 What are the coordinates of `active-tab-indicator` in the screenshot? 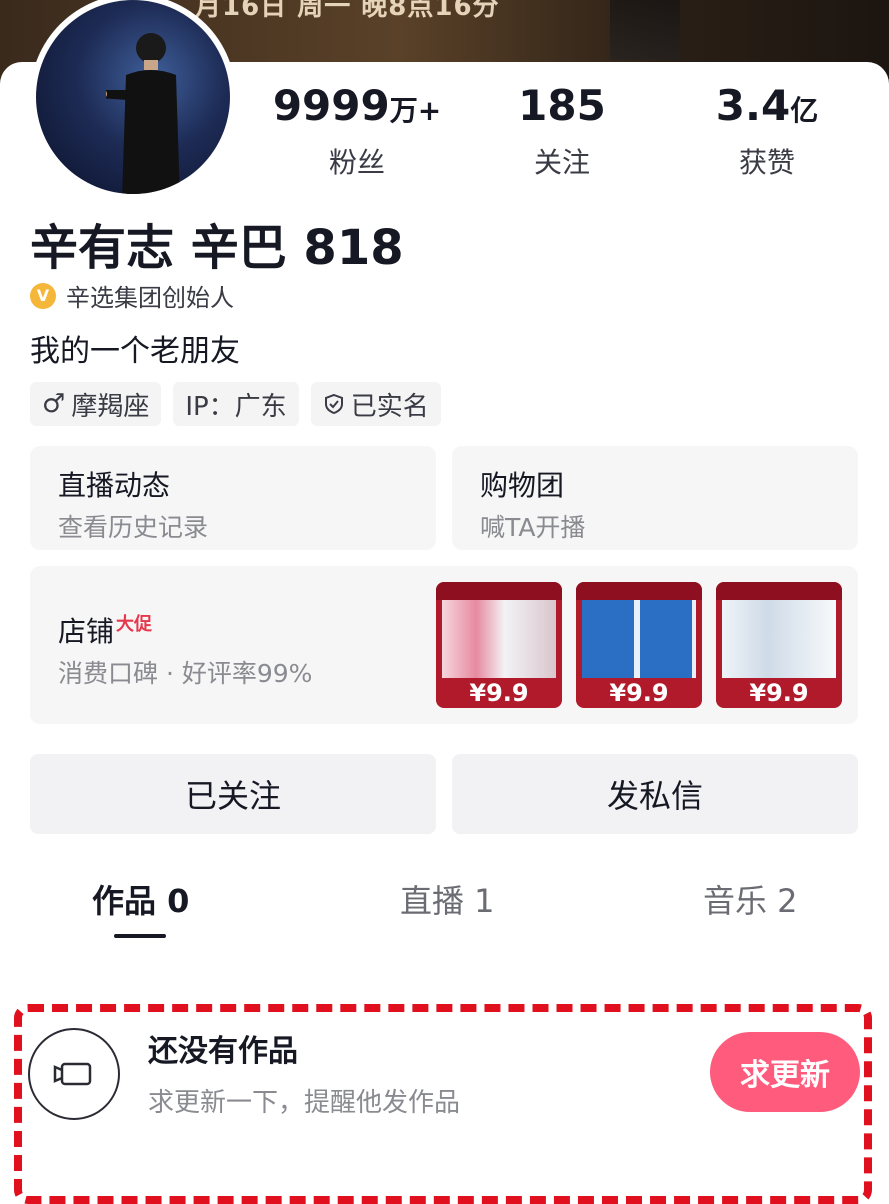 It's located at (140, 936).